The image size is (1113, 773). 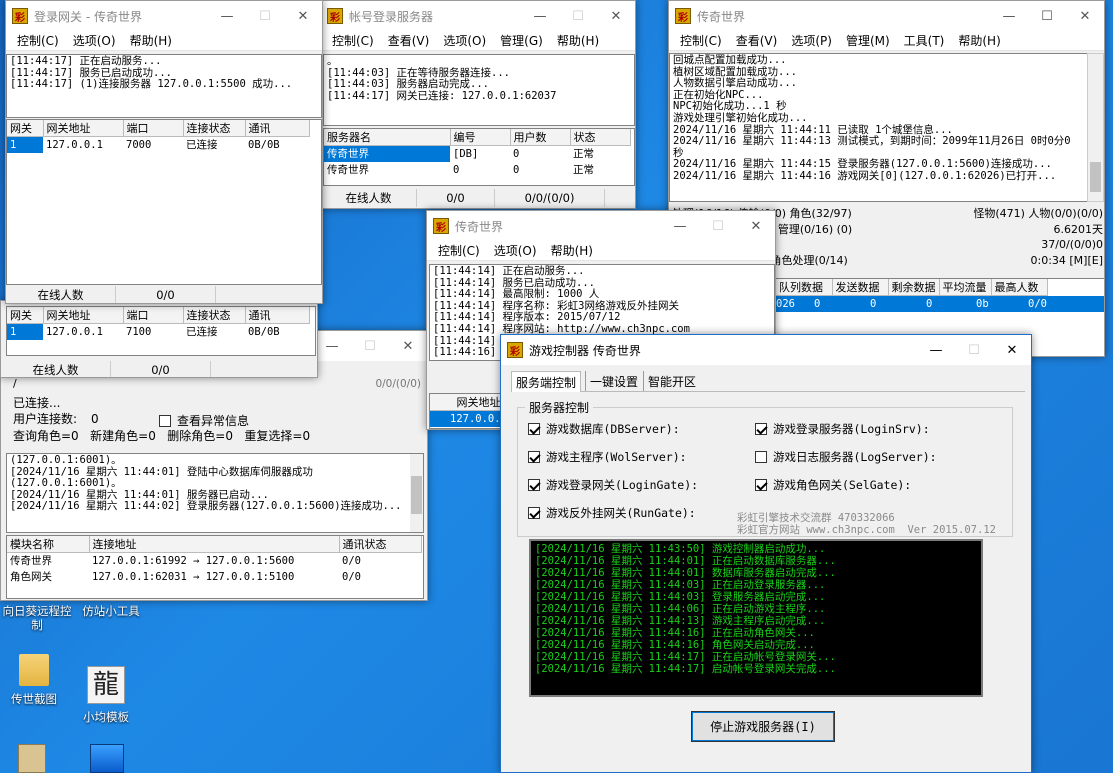 What do you see at coordinates (107, 758) in the screenshot?
I see `computer-icon` at bounding box center [107, 758].